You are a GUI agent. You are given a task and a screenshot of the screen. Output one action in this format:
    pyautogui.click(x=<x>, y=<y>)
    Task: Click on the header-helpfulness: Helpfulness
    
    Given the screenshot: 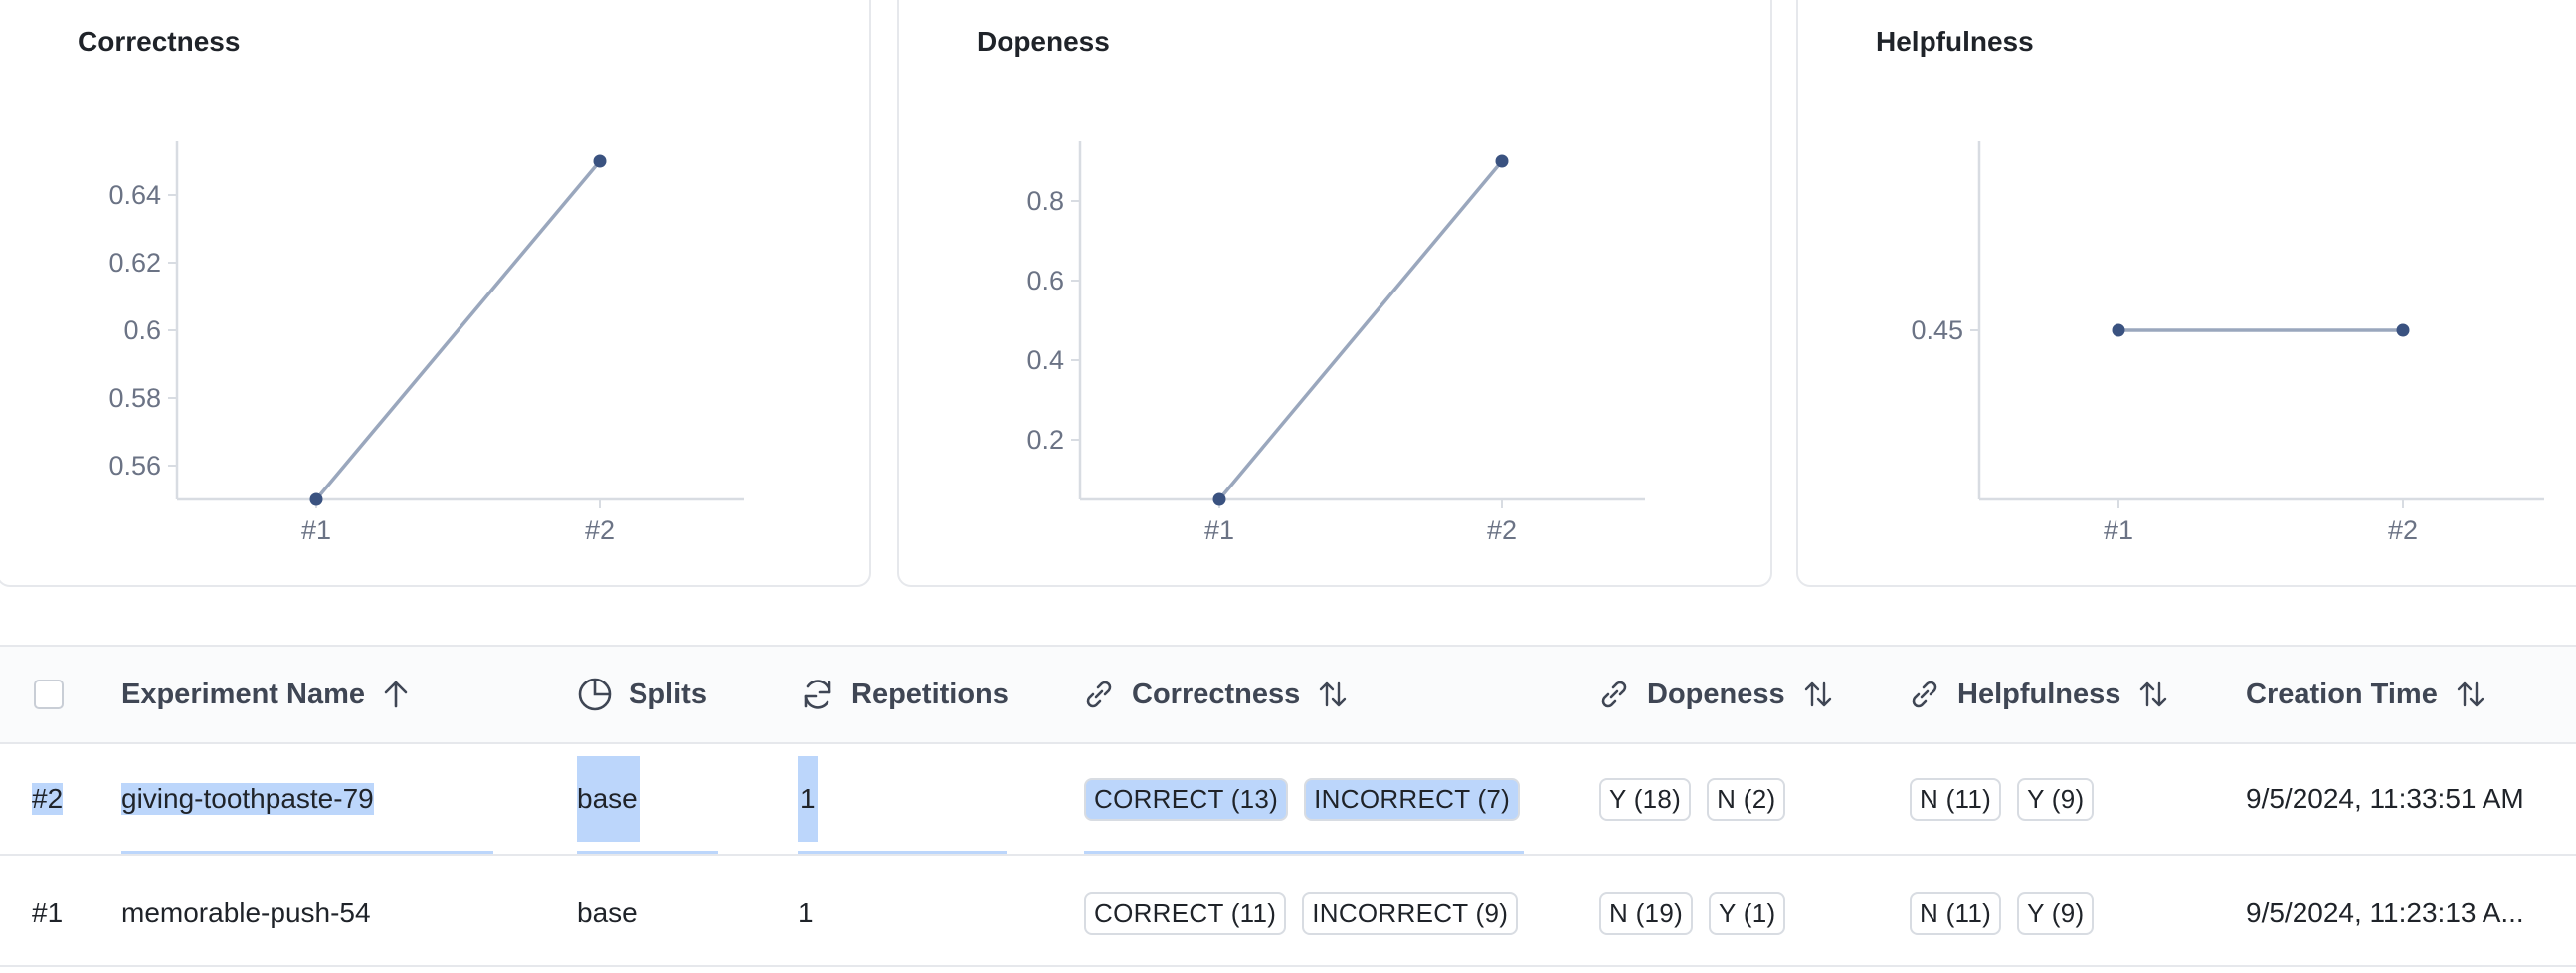 What is the action you would take?
    pyautogui.click(x=2038, y=694)
    